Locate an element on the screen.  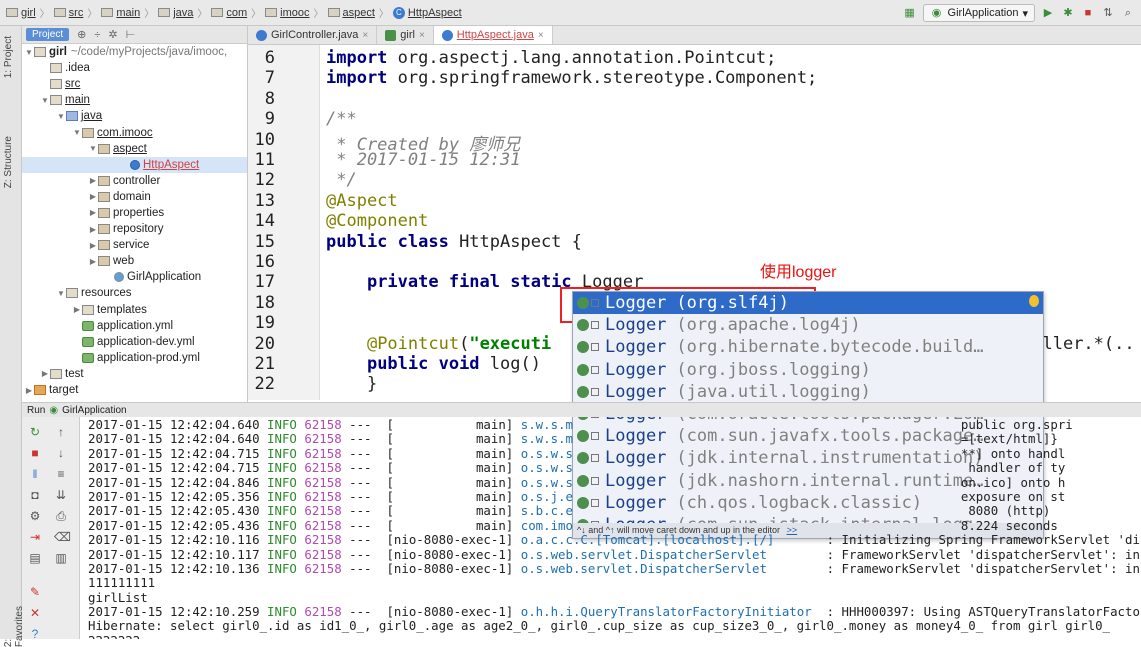
trash-icon: ▥ is located at coordinates (61, 558).